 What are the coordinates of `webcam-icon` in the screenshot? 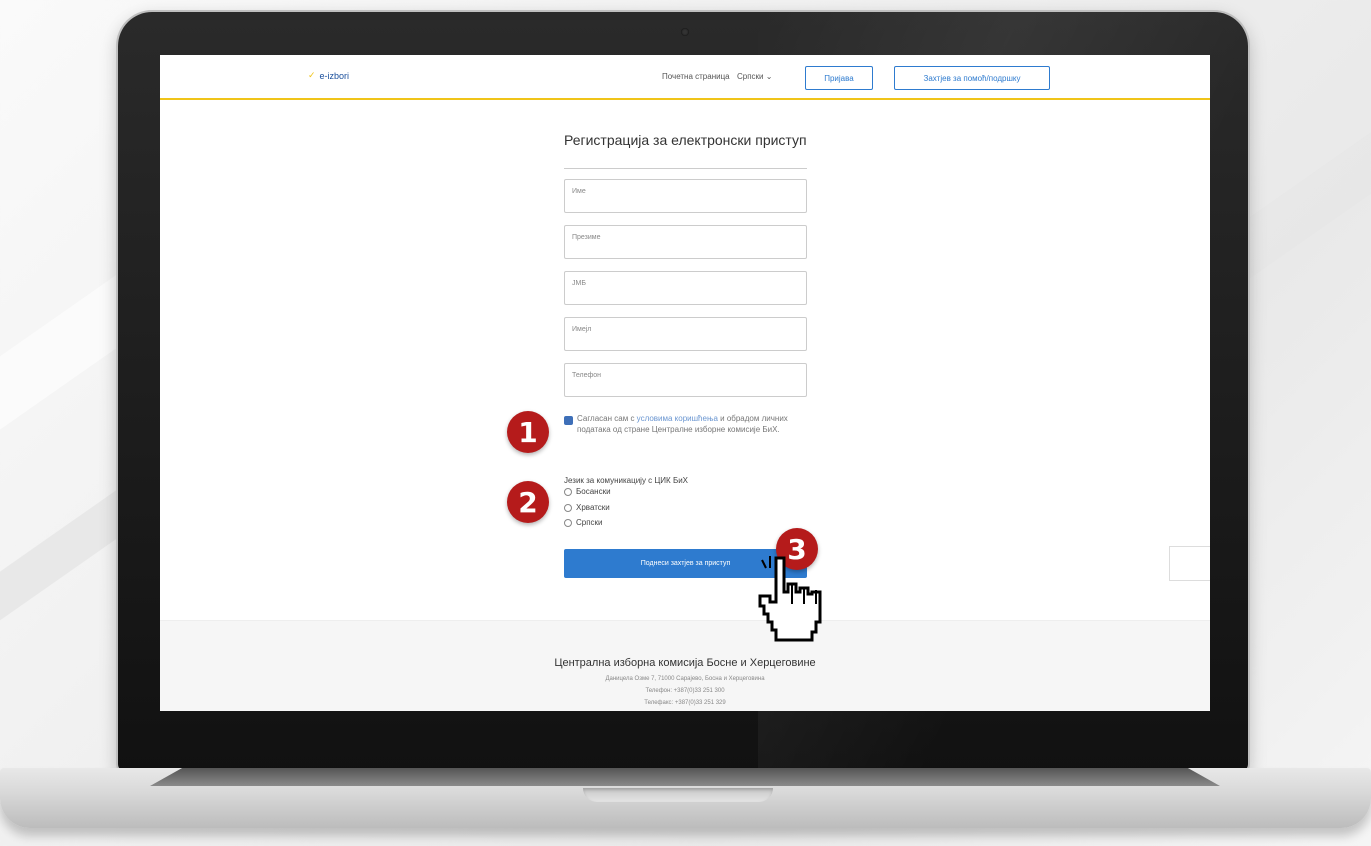 It's located at (685, 32).